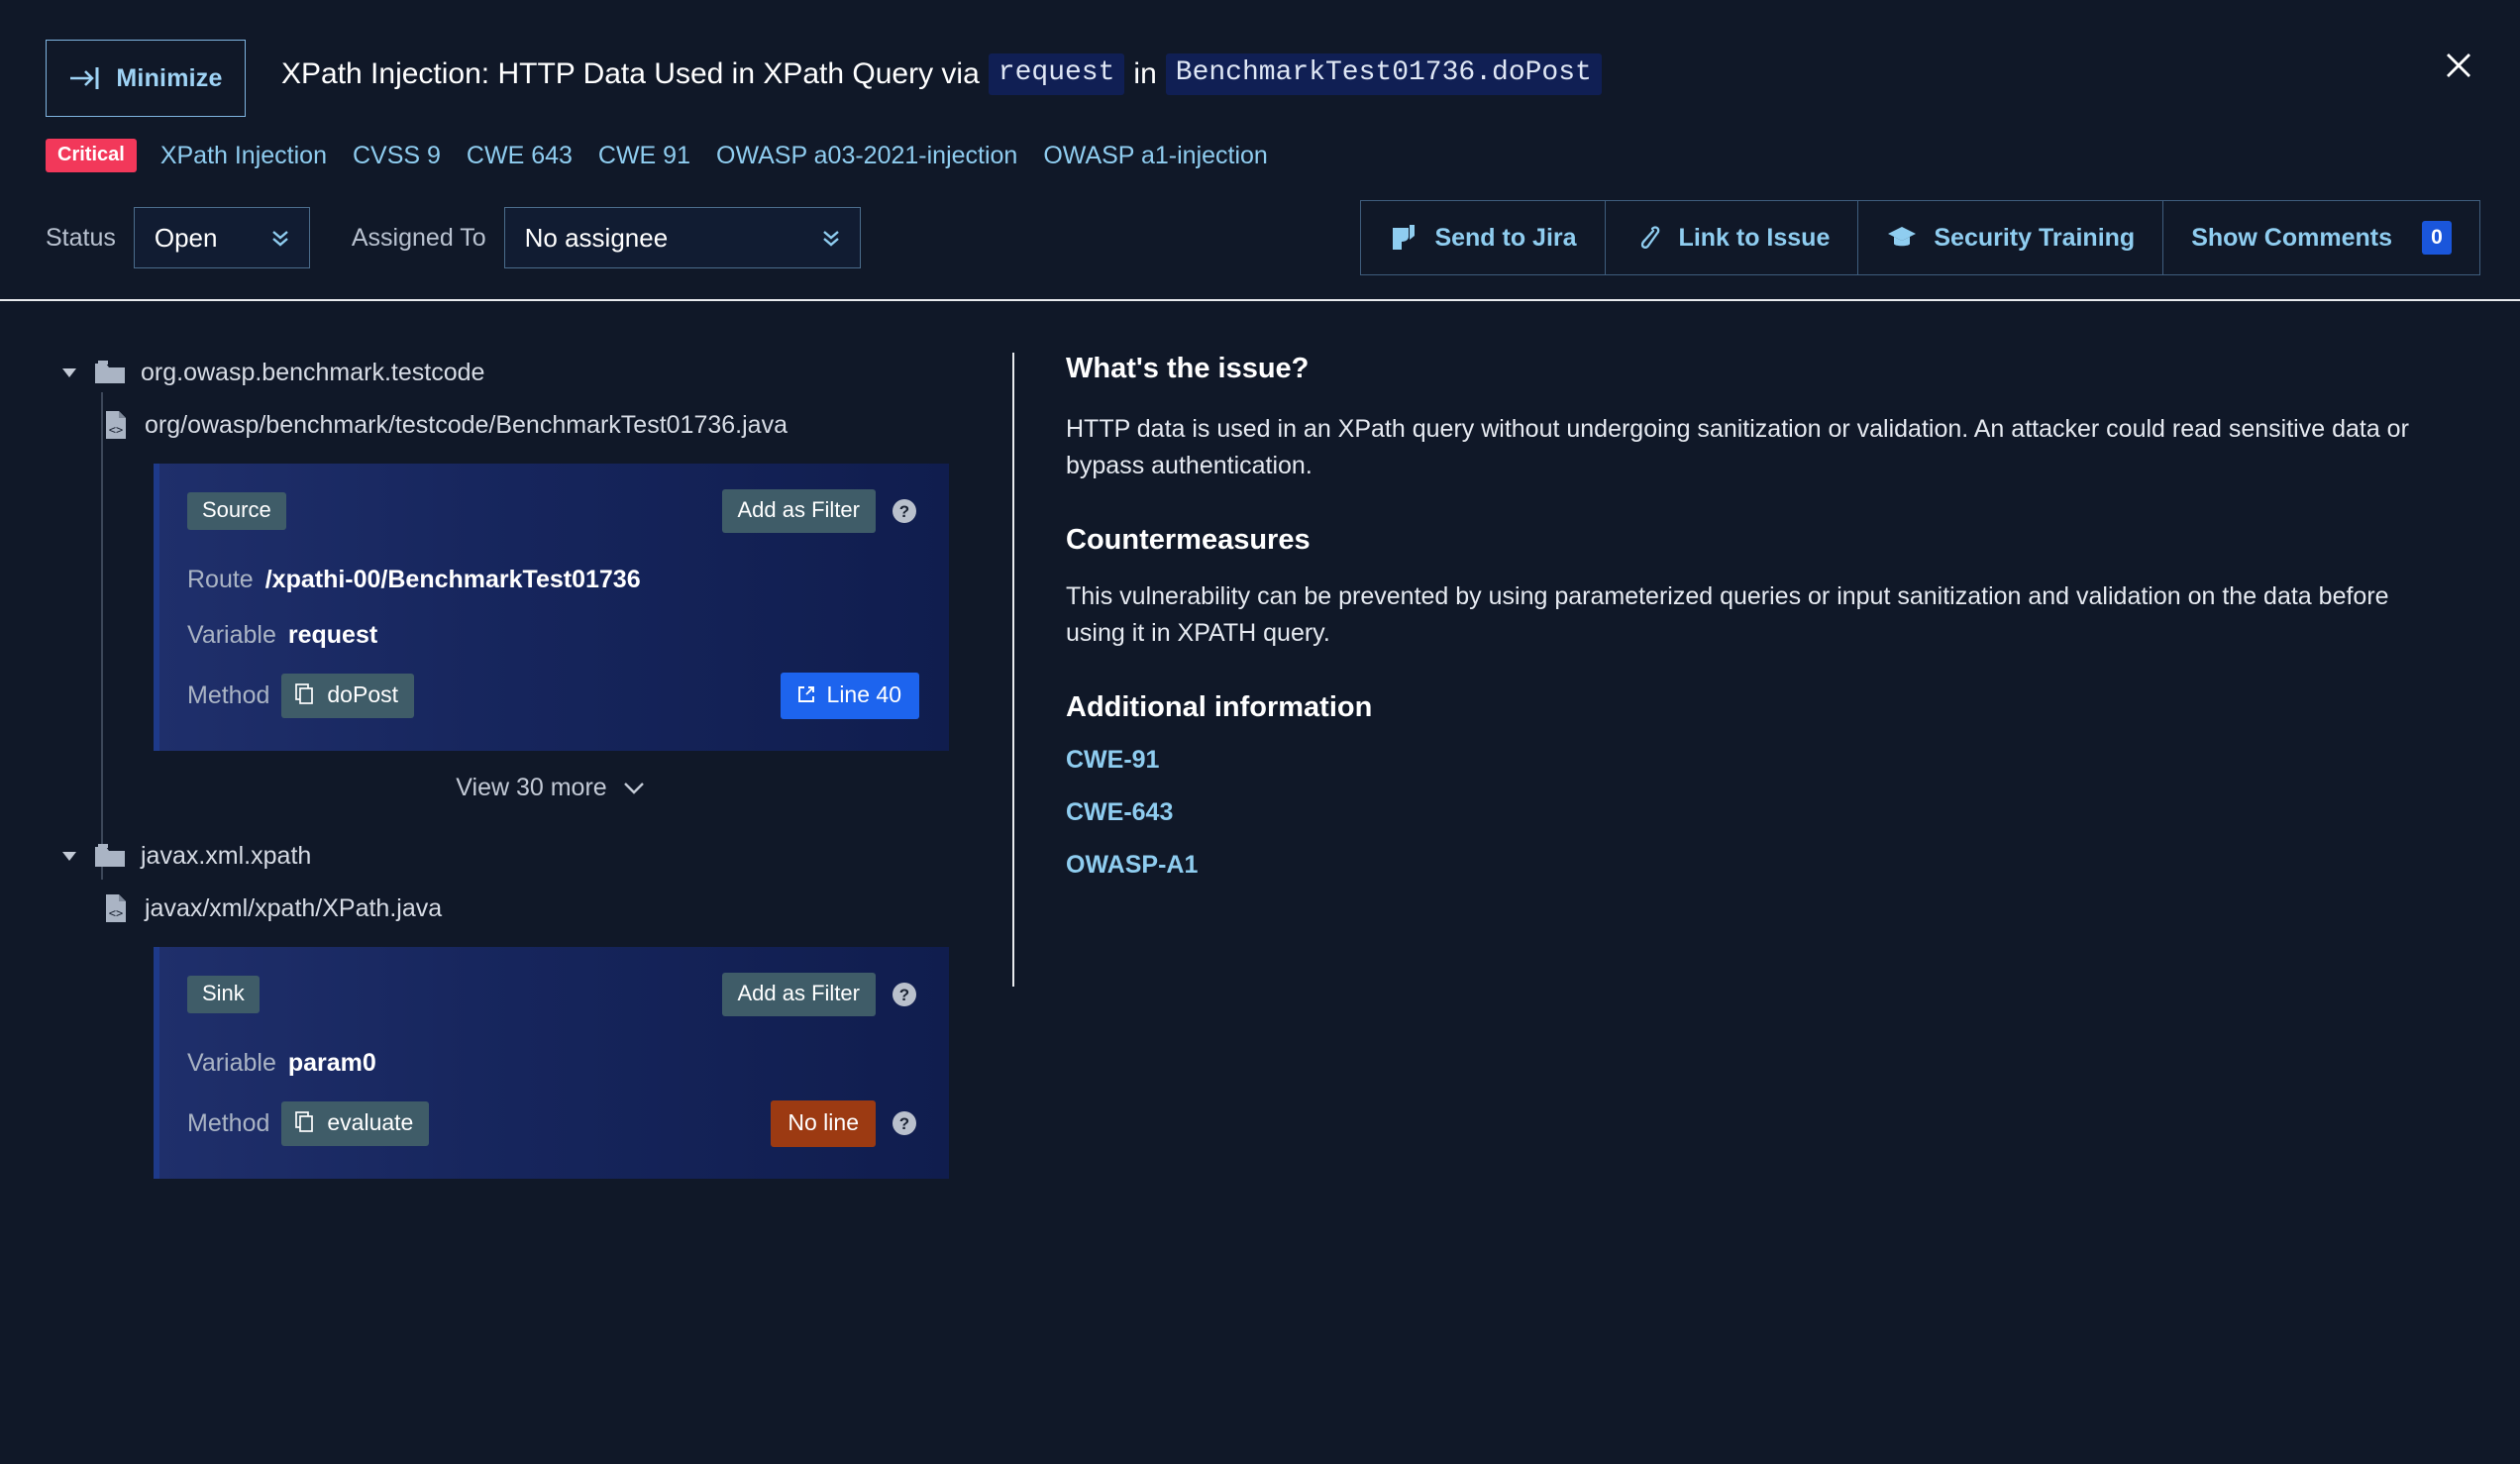 Image resolution: width=2520 pixels, height=1464 pixels. I want to click on link-cwe-91: CWE-91, so click(1112, 760).